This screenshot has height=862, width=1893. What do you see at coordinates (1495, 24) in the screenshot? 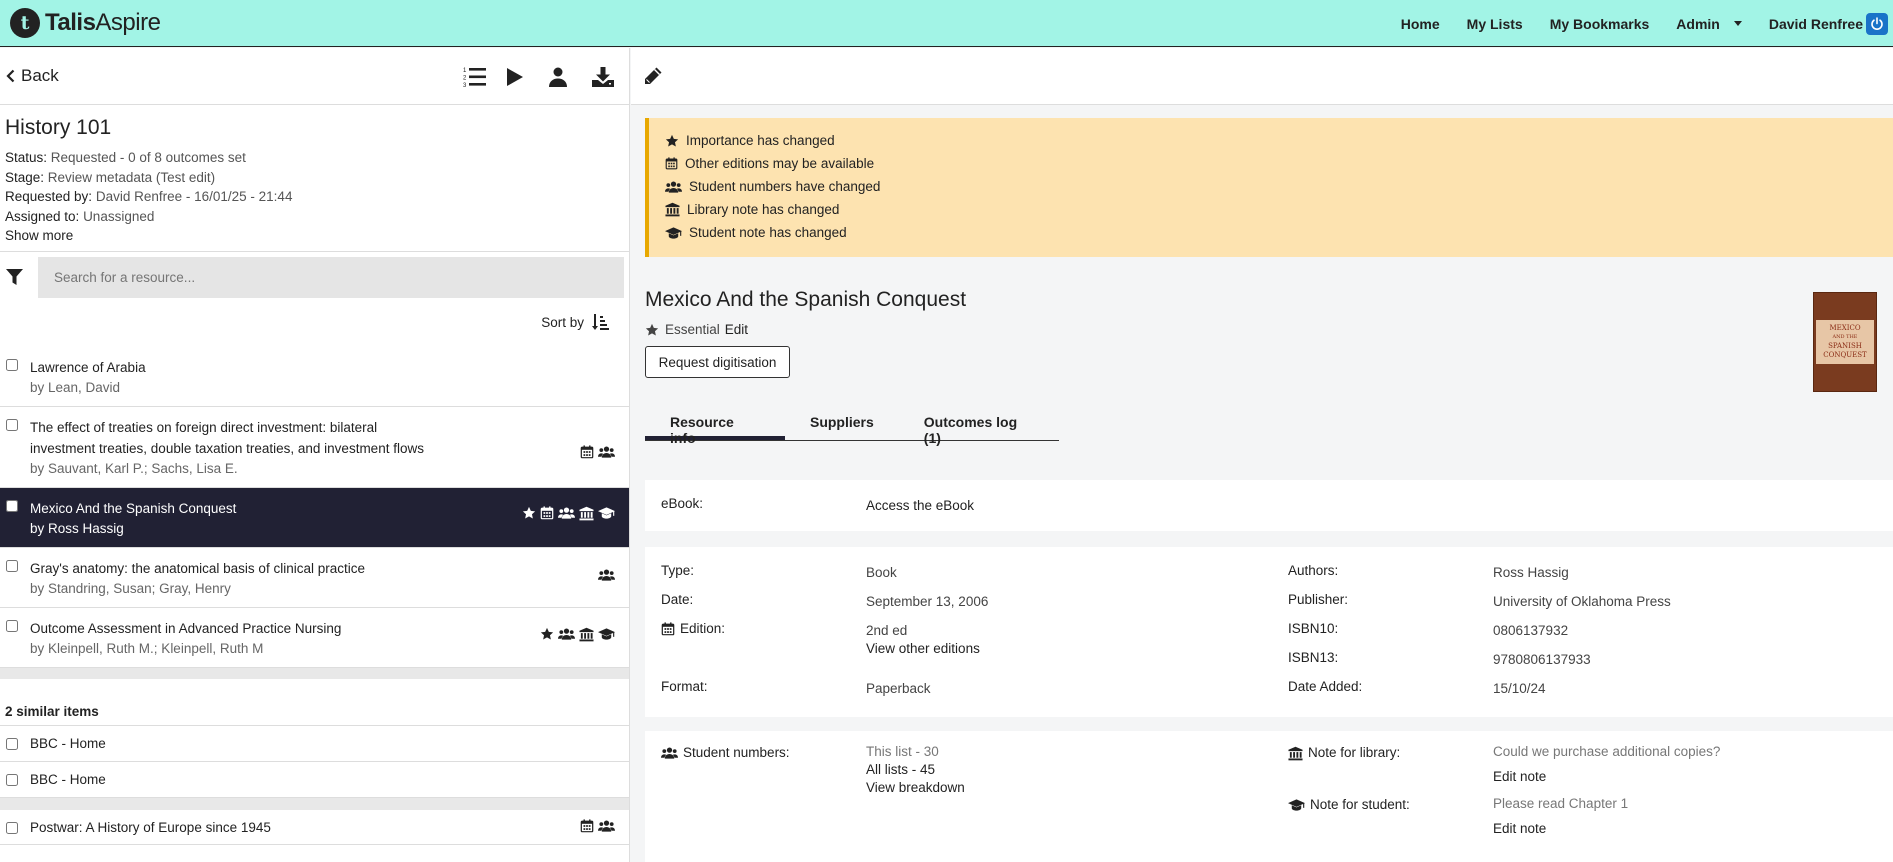
I see `nav-my-lists: My Lists` at bounding box center [1495, 24].